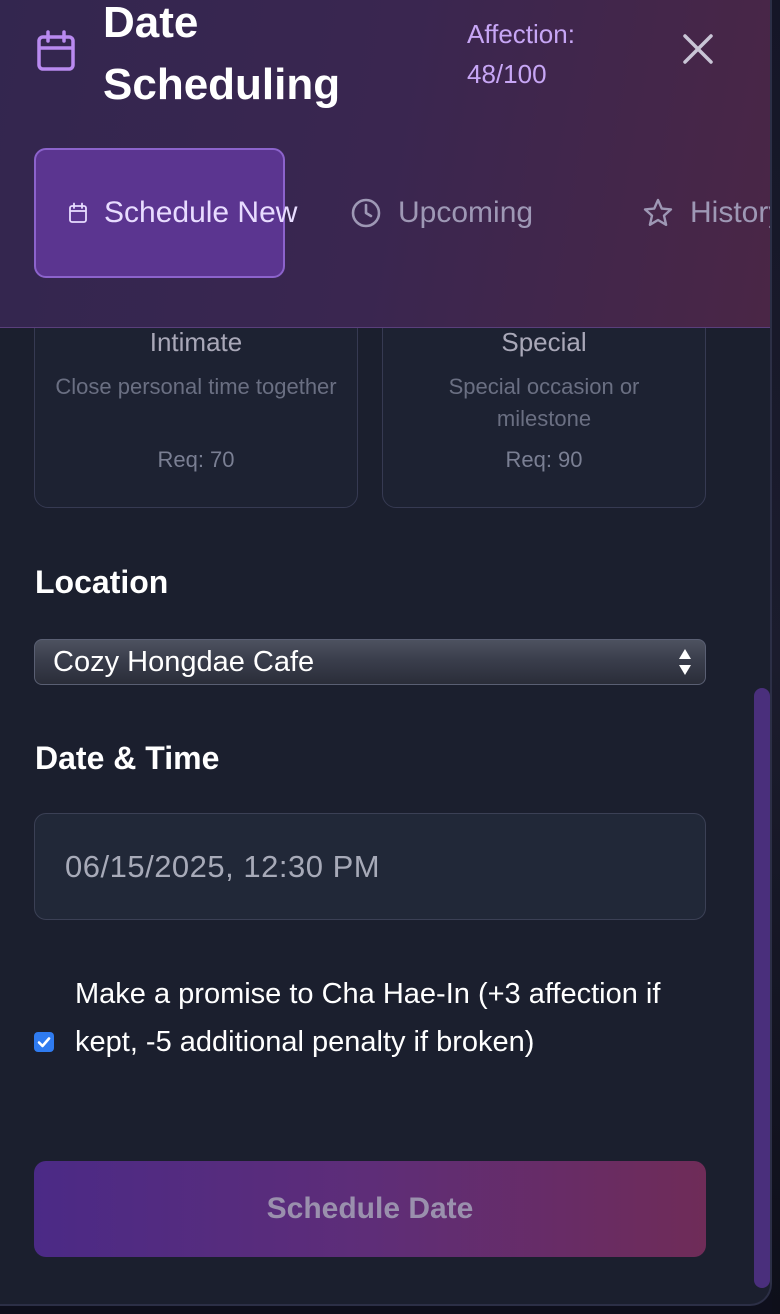 The image size is (780, 1314). Describe the element at coordinates (776, 657) in the screenshot. I see `background-edge` at that location.